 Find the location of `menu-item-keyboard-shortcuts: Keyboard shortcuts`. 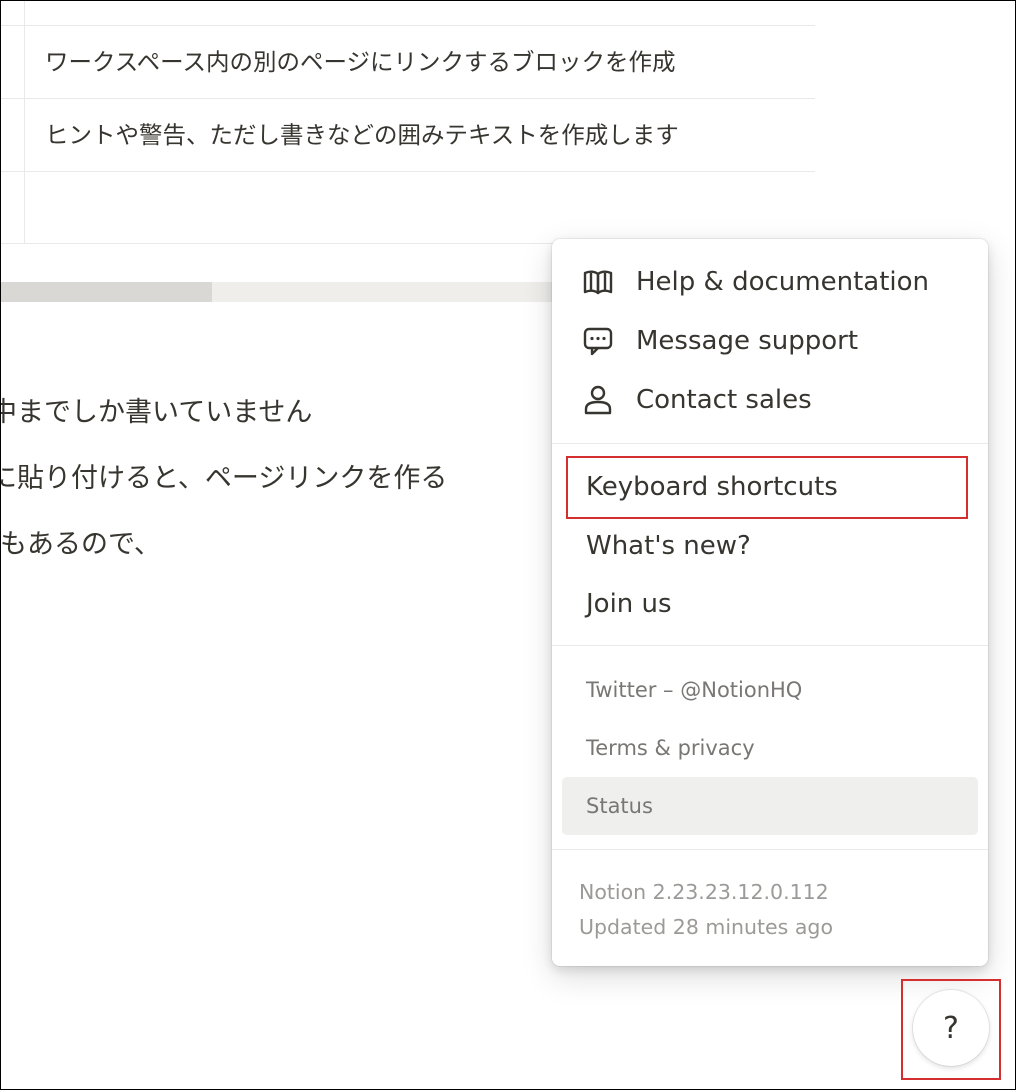

menu-item-keyboard-shortcuts: Keyboard shortcuts is located at coordinates (770, 487).